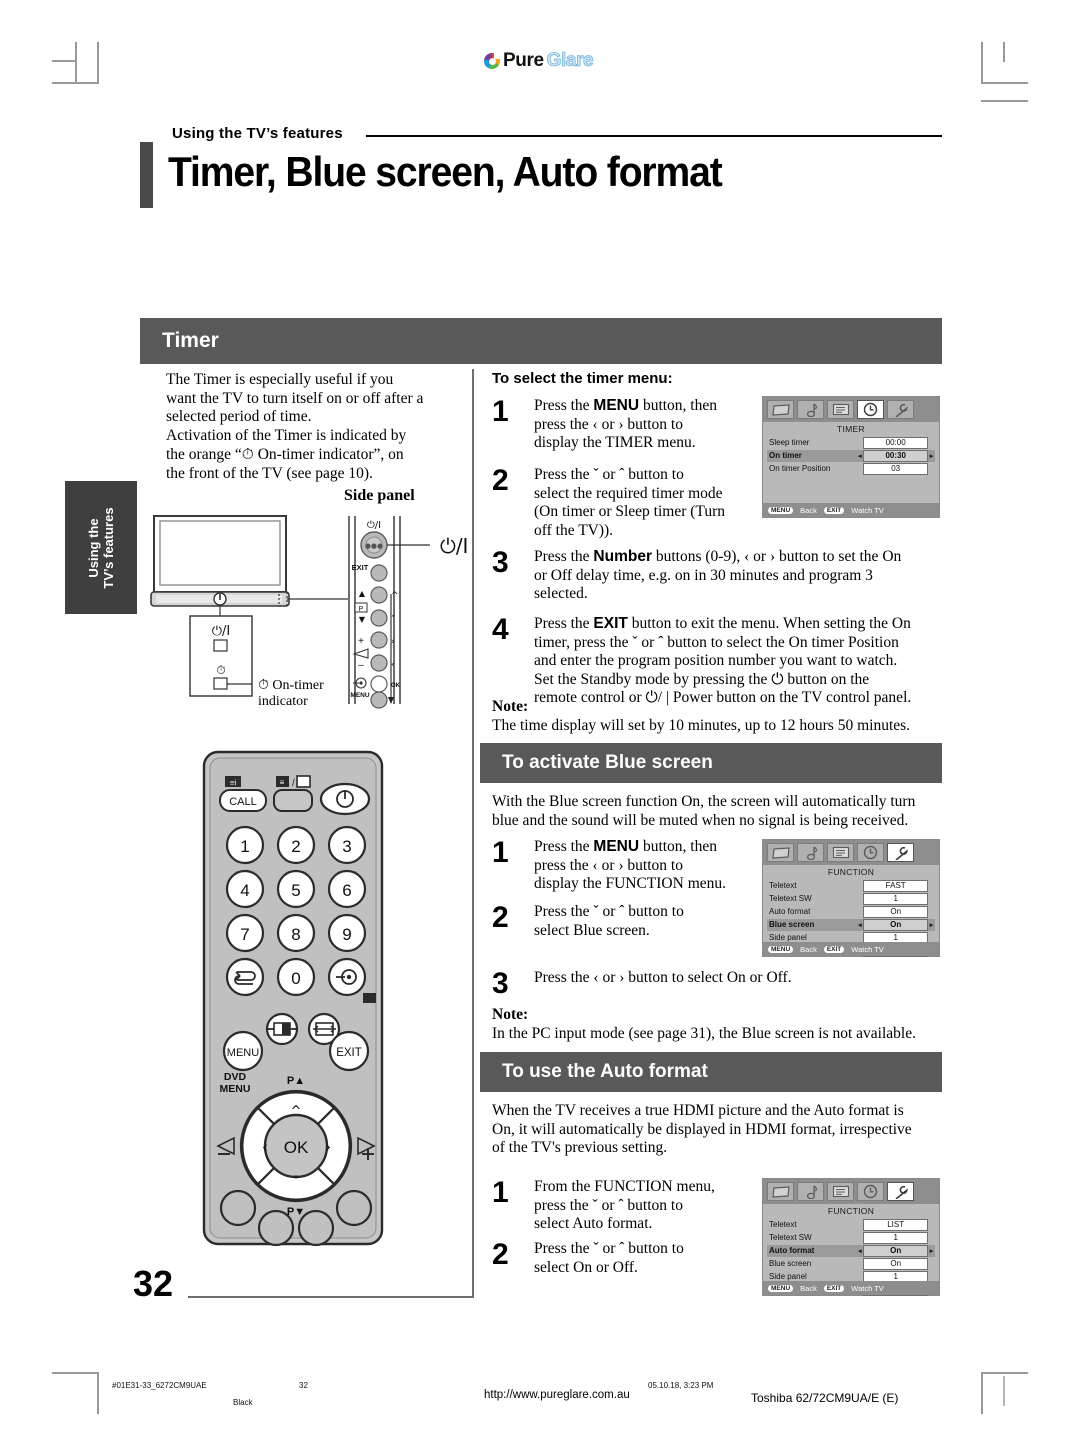 This screenshot has width=1080, height=1454. Describe the element at coordinates (291, 693) in the screenshot. I see `on-timer-indicator-caption: ⏱ On-timer indicator` at that location.